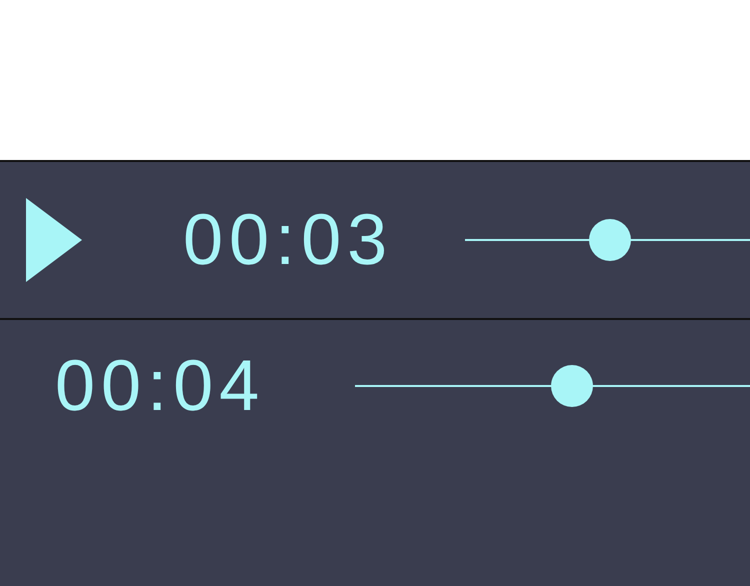  Describe the element at coordinates (288, 240) in the screenshot. I see `time-display: 00:03` at that location.